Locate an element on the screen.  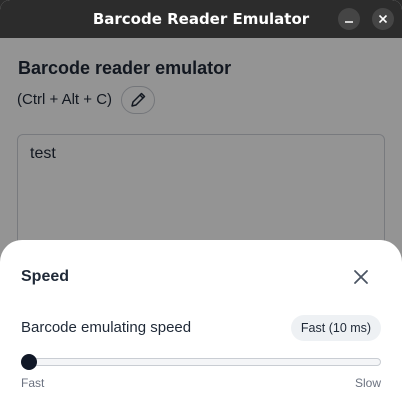
sheet-close-button is located at coordinates (361, 277).